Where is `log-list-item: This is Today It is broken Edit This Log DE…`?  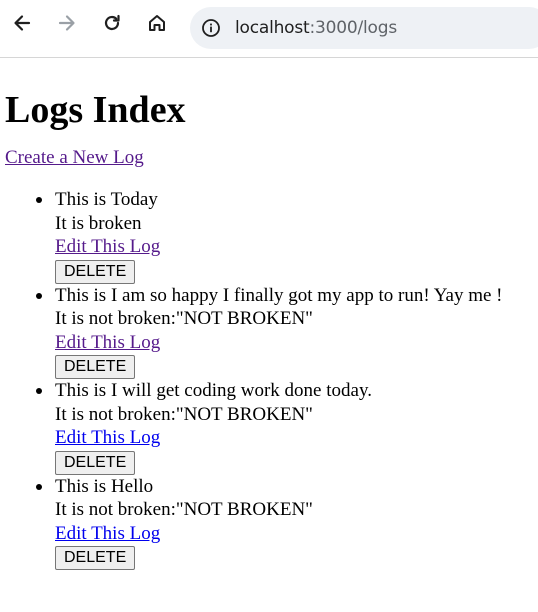
log-list-item: This is Today It is broken Edit This Log DE… is located at coordinates (287, 236).